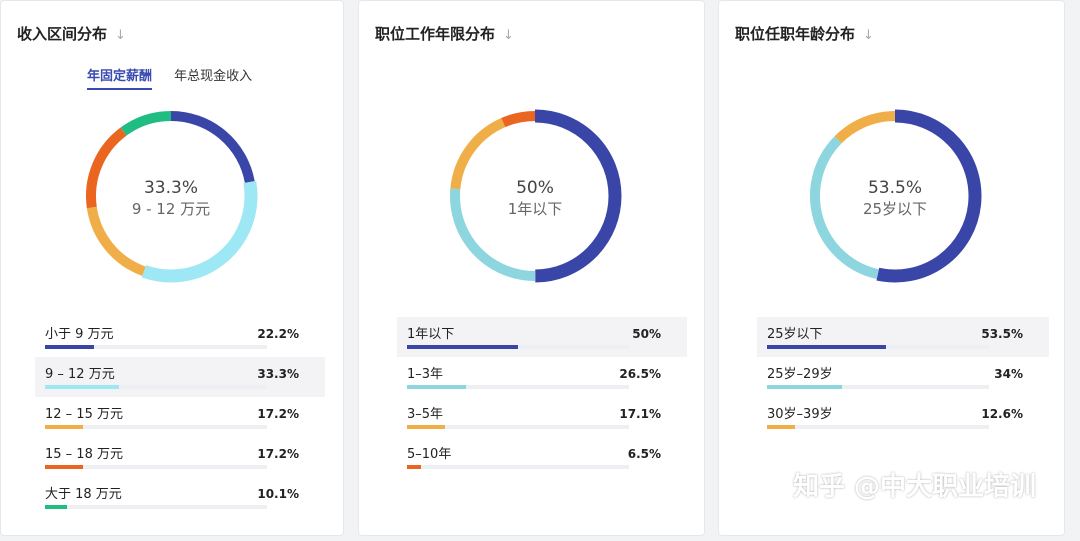  I want to click on donut-center-label: 9 - 12 万元, so click(171, 209).